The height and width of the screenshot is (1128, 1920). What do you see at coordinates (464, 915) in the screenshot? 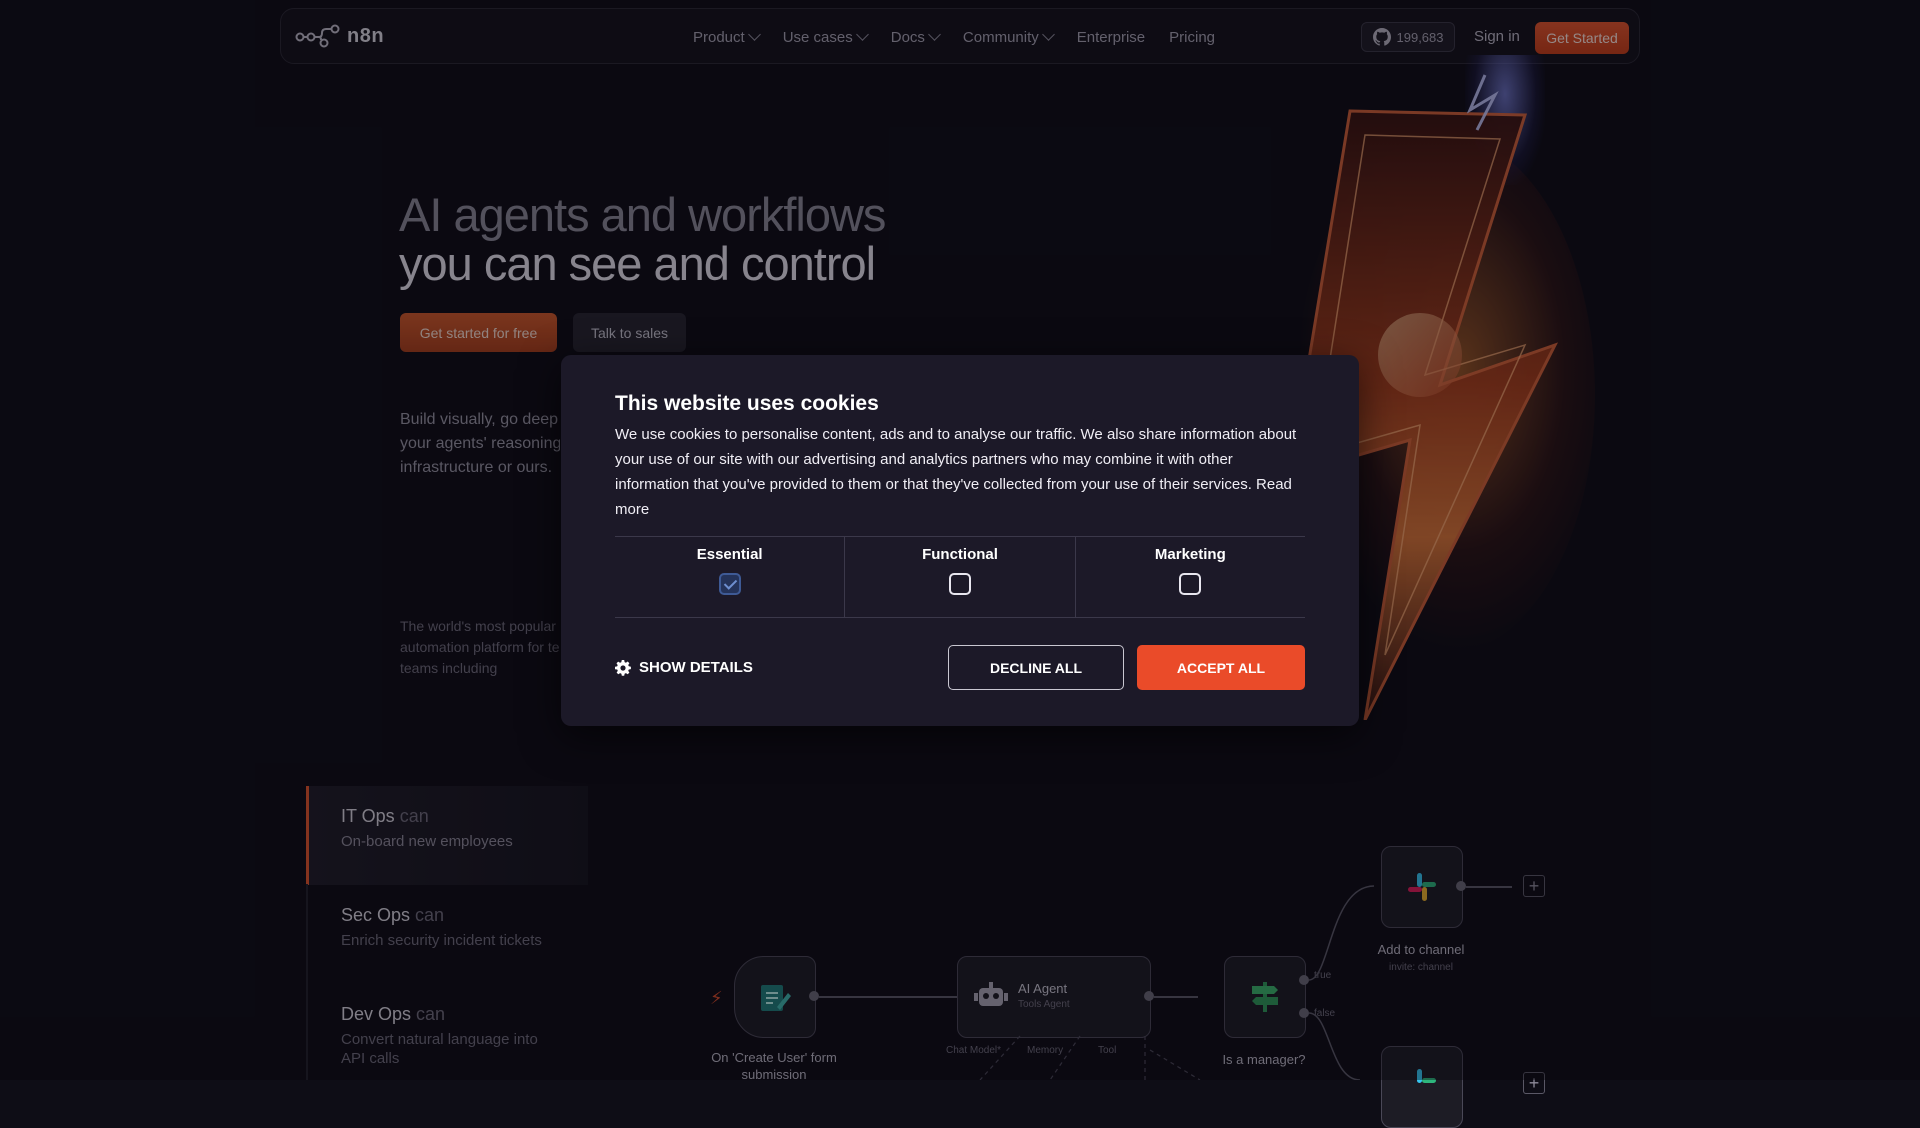
I see `tab-title: Sec Ops can` at bounding box center [464, 915].